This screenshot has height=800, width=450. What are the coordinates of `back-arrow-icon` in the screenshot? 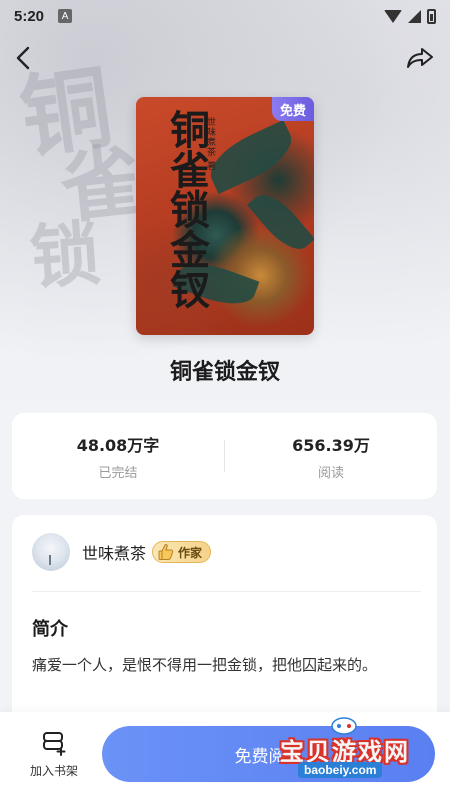 It's located at (23, 58).